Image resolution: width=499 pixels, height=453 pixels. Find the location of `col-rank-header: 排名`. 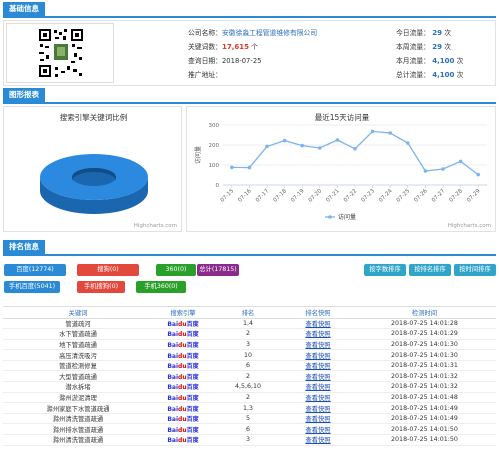

col-rank-header: 排名 is located at coordinates (248, 313).